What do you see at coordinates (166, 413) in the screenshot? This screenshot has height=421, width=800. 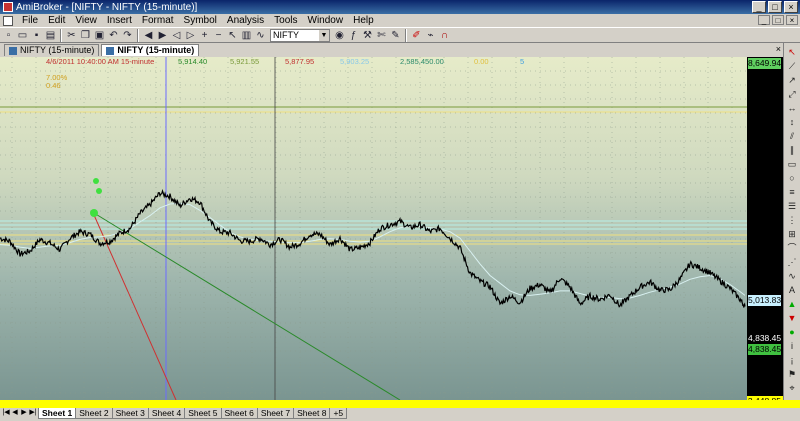 I see `sheet-tab-4: Sheet 4` at bounding box center [166, 413].